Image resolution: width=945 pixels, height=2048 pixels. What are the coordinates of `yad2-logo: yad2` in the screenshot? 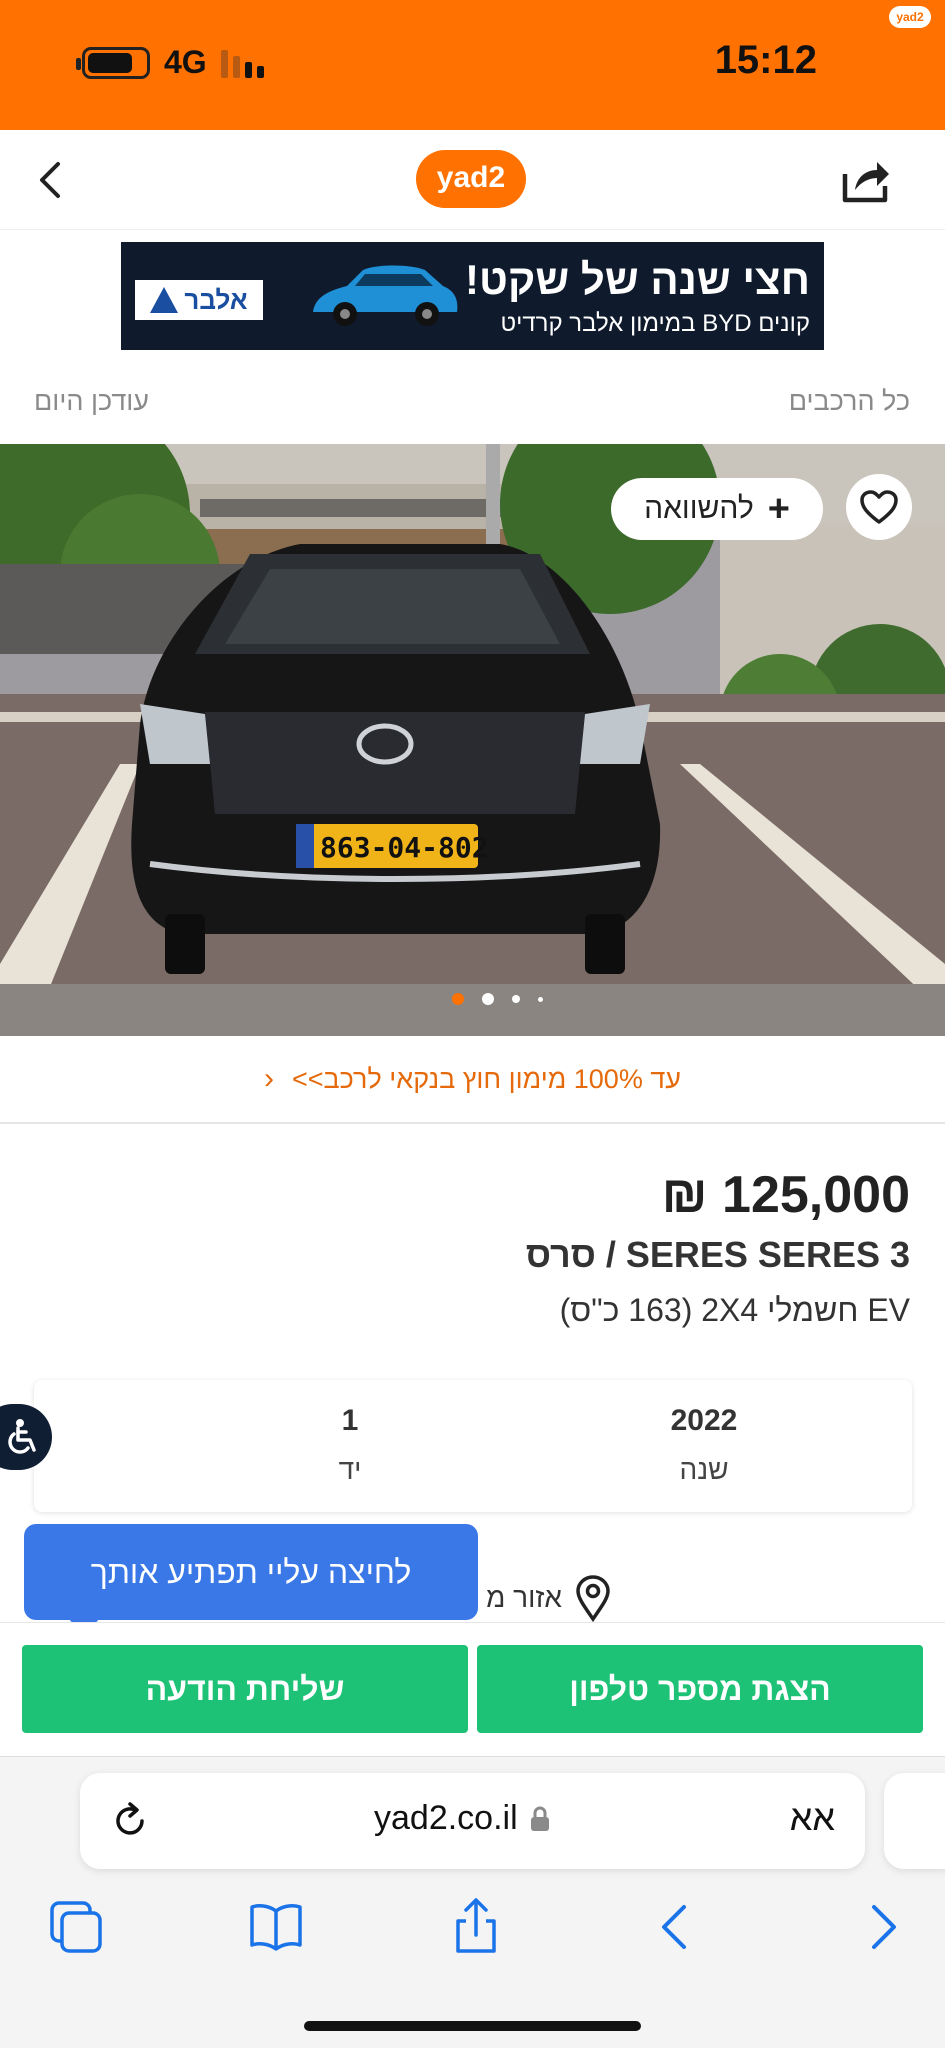 It's located at (471, 179).